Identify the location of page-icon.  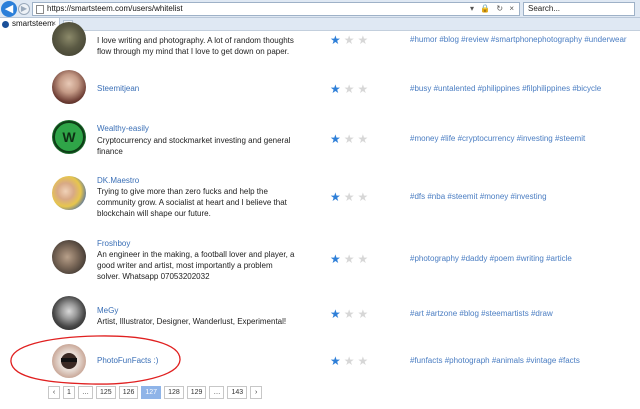
(40, 9).